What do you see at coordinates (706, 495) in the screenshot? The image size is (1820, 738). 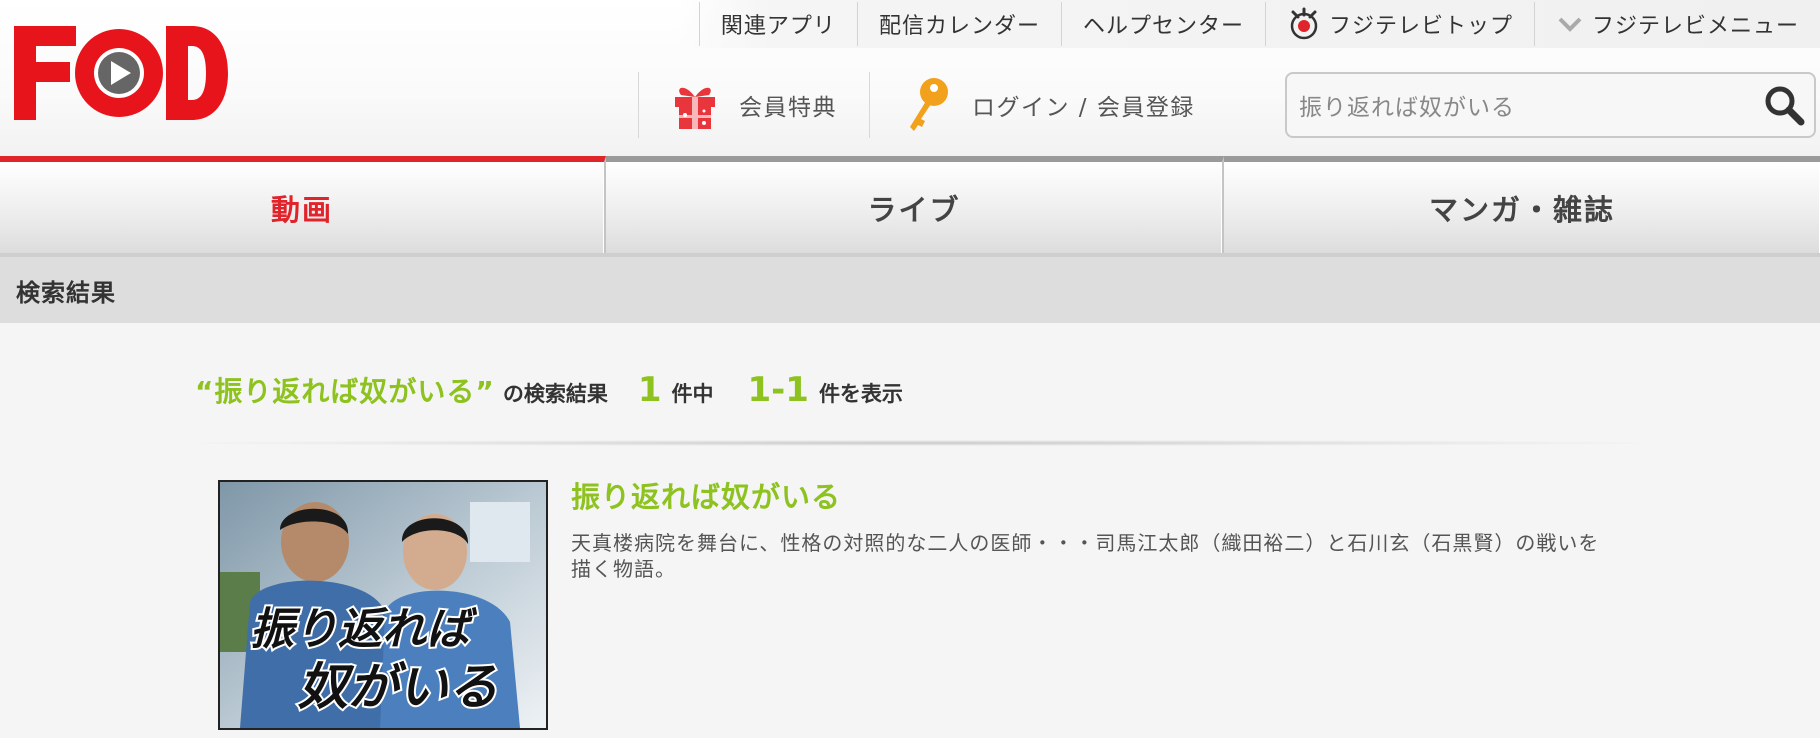 I see `result-title: 振り返れば奴がいる` at bounding box center [706, 495].